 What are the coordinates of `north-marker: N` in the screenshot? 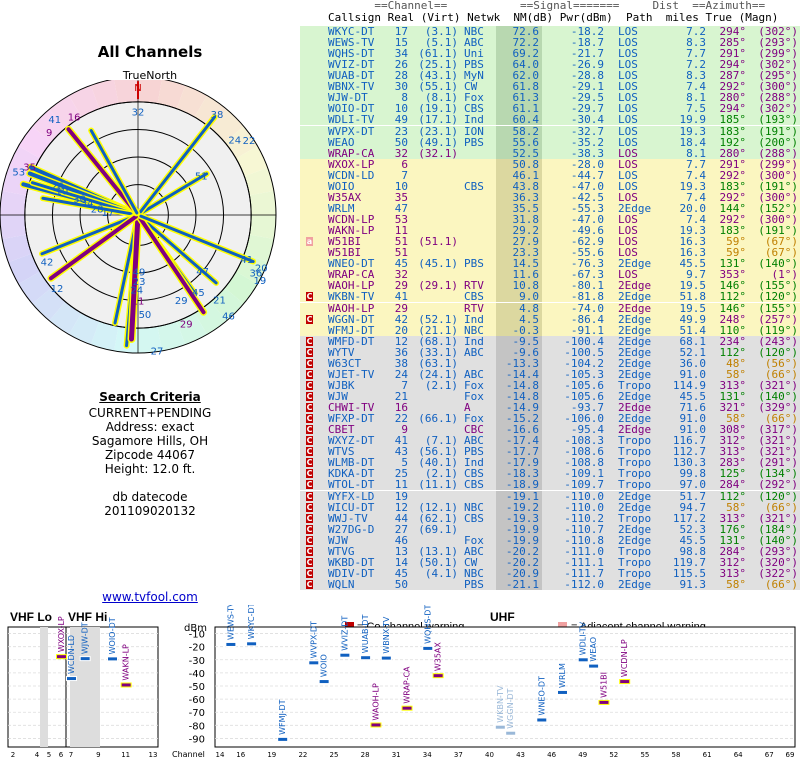 It's located at (137, 88).